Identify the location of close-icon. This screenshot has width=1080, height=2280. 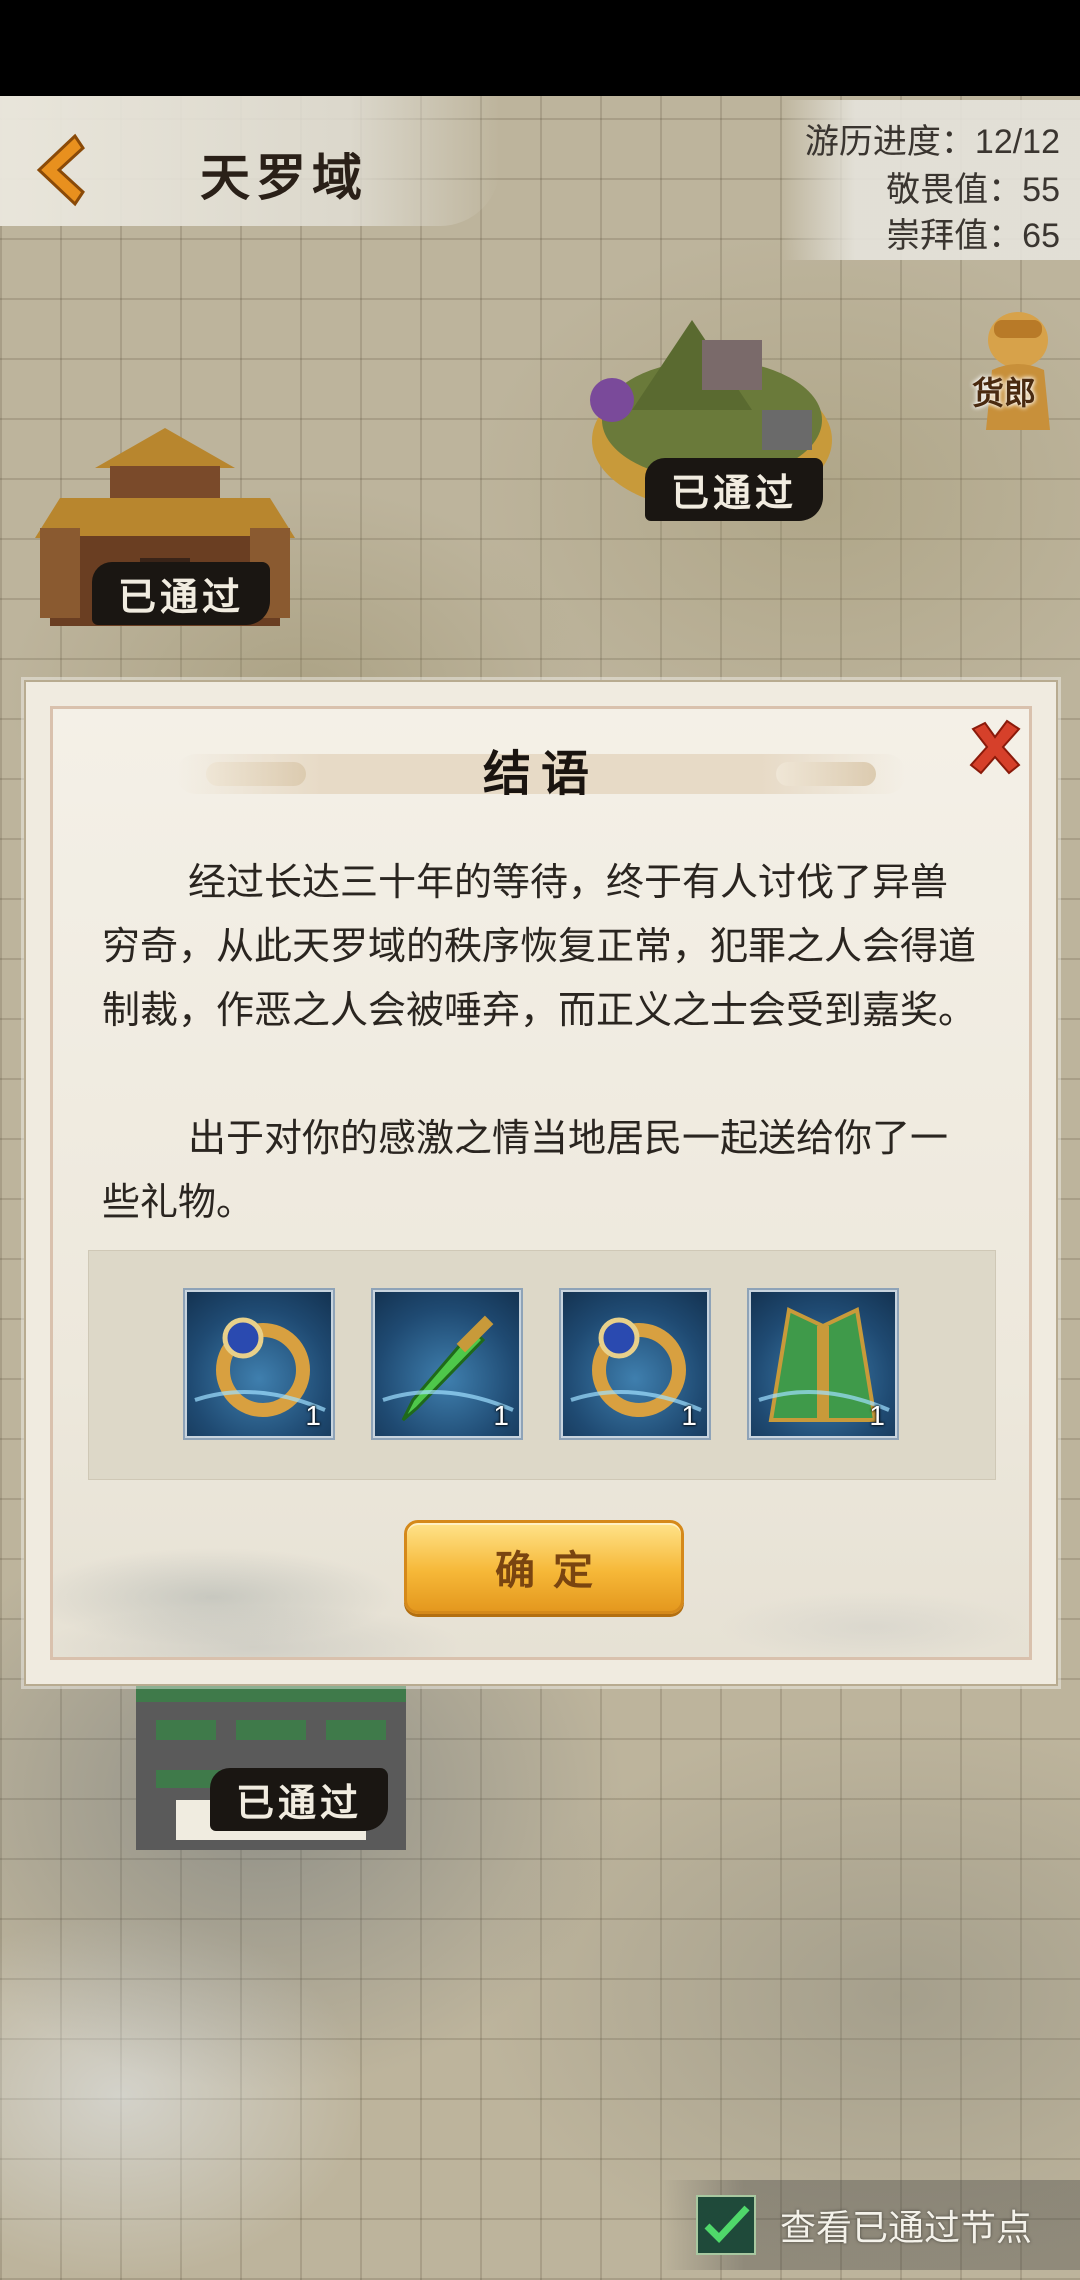
(995, 747).